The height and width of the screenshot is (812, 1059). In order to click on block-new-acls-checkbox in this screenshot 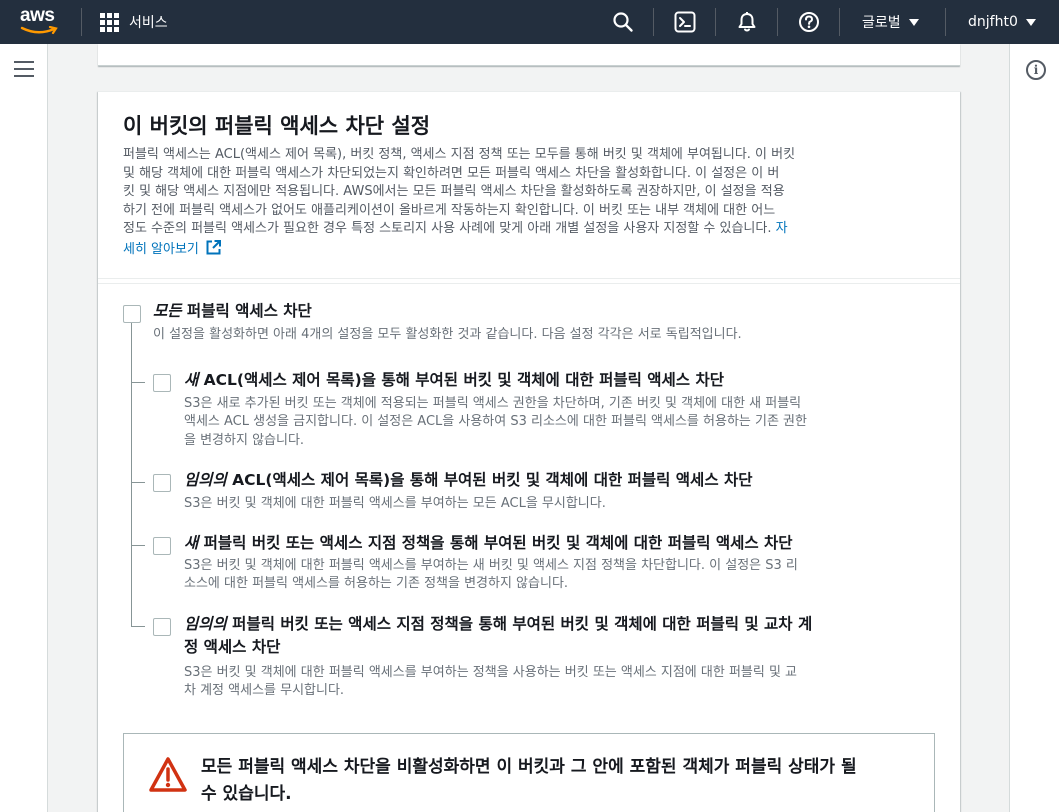, I will do `click(162, 383)`.